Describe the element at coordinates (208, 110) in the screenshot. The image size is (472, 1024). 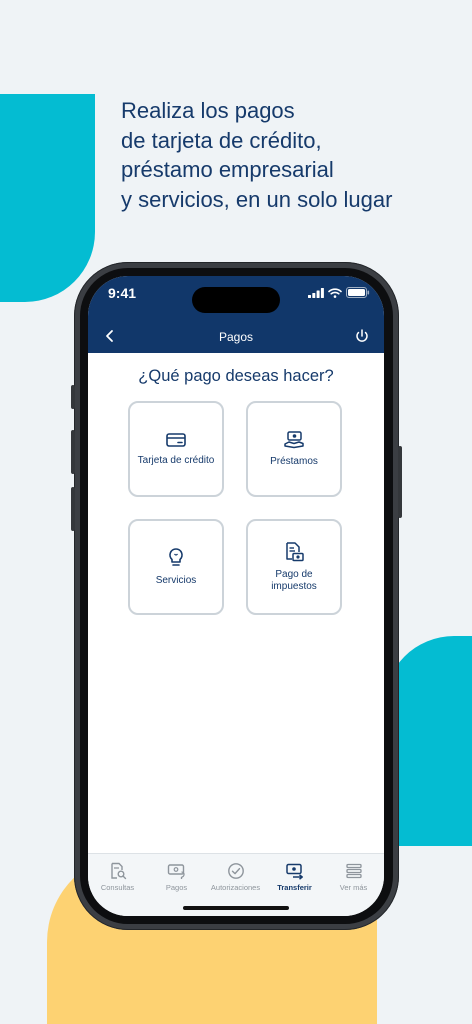
I see `headline-line-1: Realiza los pagos` at that location.